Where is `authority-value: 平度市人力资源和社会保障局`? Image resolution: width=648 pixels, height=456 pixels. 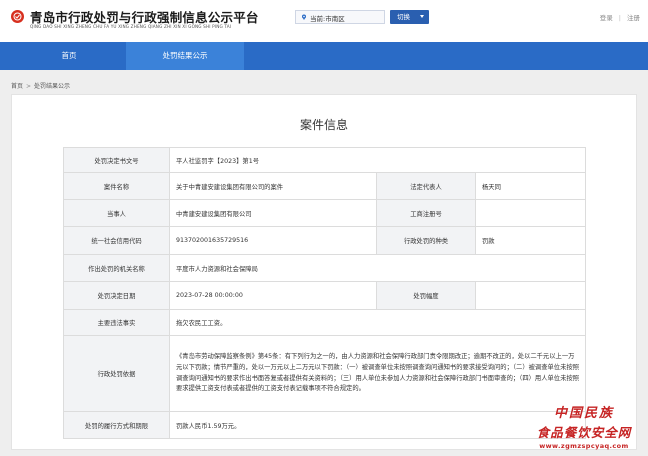 authority-value: 平度市人力资源和社会保障局 is located at coordinates (377, 268).